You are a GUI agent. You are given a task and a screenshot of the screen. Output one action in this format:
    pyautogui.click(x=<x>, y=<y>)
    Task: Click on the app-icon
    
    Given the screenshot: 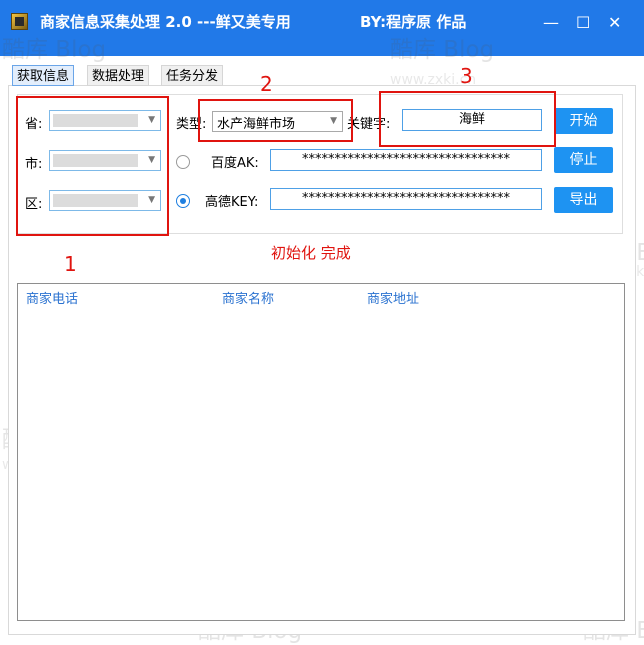 What is the action you would take?
    pyautogui.click(x=19, y=21)
    